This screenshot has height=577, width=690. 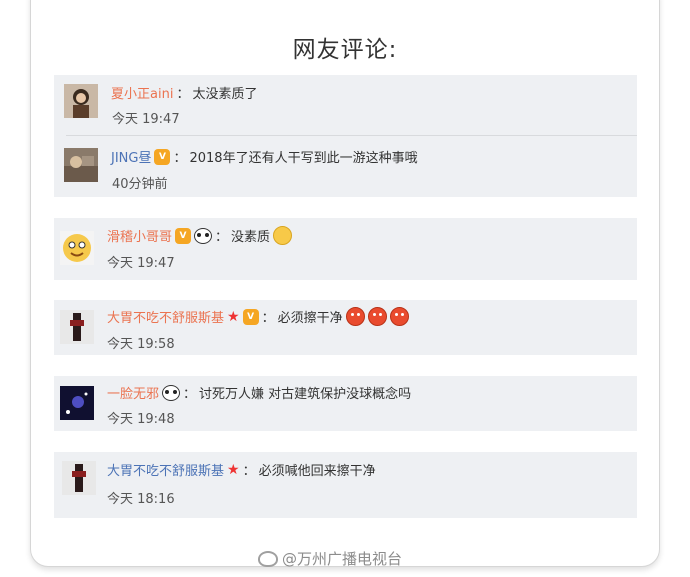 What do you see at coordinates (140, 184) in the screenshot?
I see `comment-time: 40分钟前` at bounding box center [140, 184].